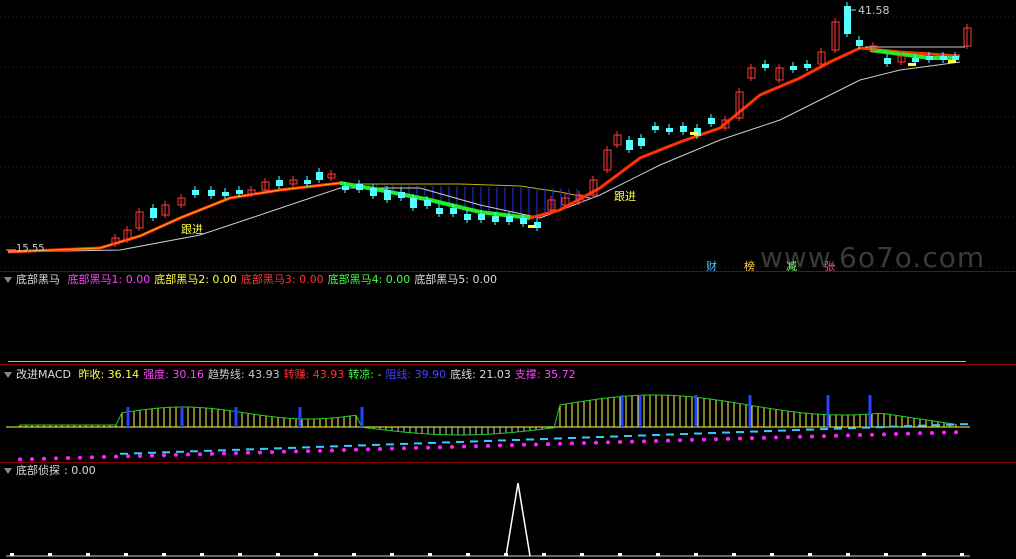 Image resolution: width=1016 pixels, height=559 pixels. What do you see at coordinates (829, 265) in the screenshot?
I see `badge-4: 张` at bounding box center [829, 265].